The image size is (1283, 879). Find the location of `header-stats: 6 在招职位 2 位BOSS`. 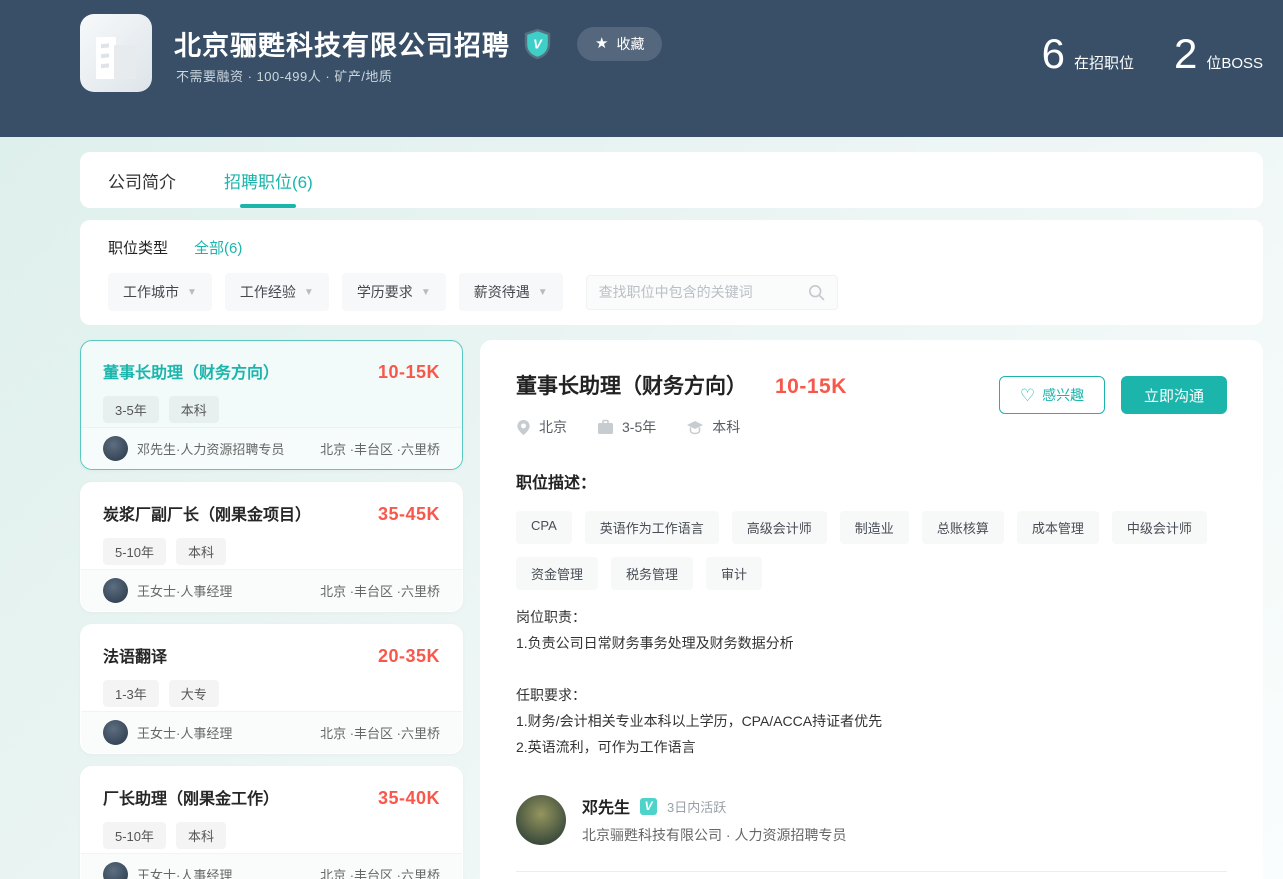

header-stats: 6 在招职位 2 位BOSS is located at coordinates (1152, 54).